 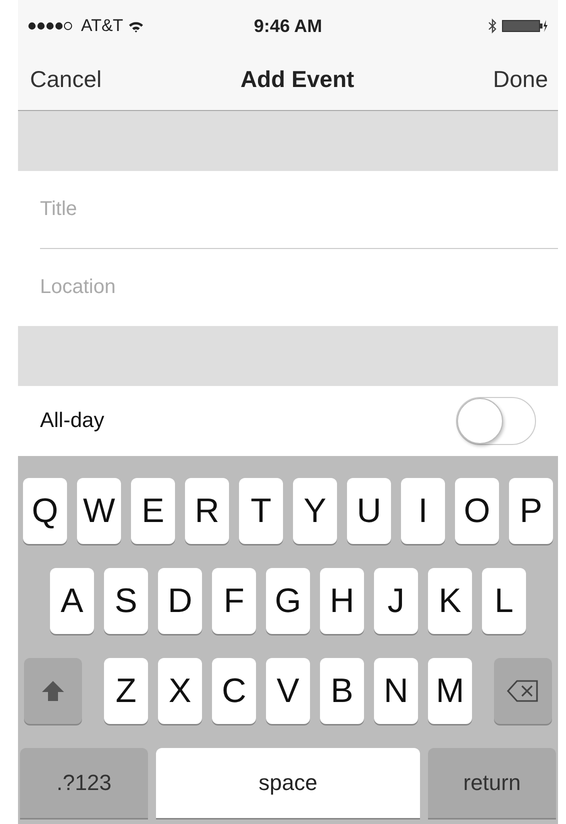 I want to click on keyboard-key: T, so click(x=261, y=511).